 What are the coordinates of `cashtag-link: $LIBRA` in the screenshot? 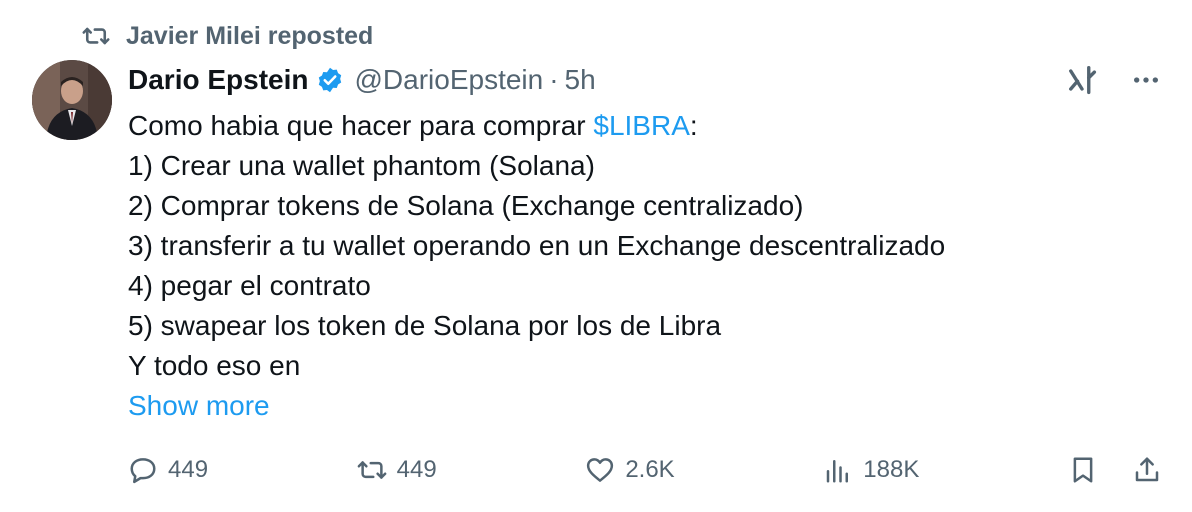 It's located at (641, 125).